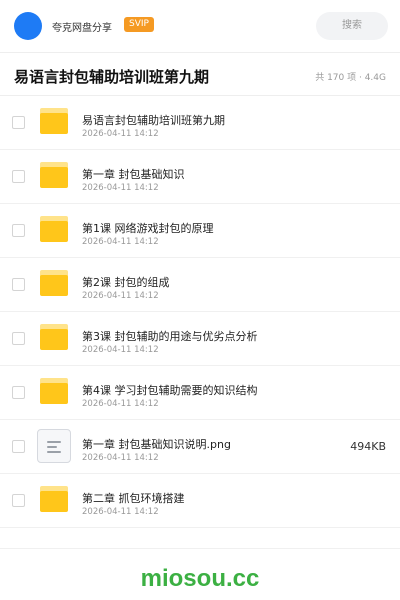  Describe the element at coordinates (148, 228) in the screenshot. I see `item-name: 第1课 网络游戏封包的原理` at that location.